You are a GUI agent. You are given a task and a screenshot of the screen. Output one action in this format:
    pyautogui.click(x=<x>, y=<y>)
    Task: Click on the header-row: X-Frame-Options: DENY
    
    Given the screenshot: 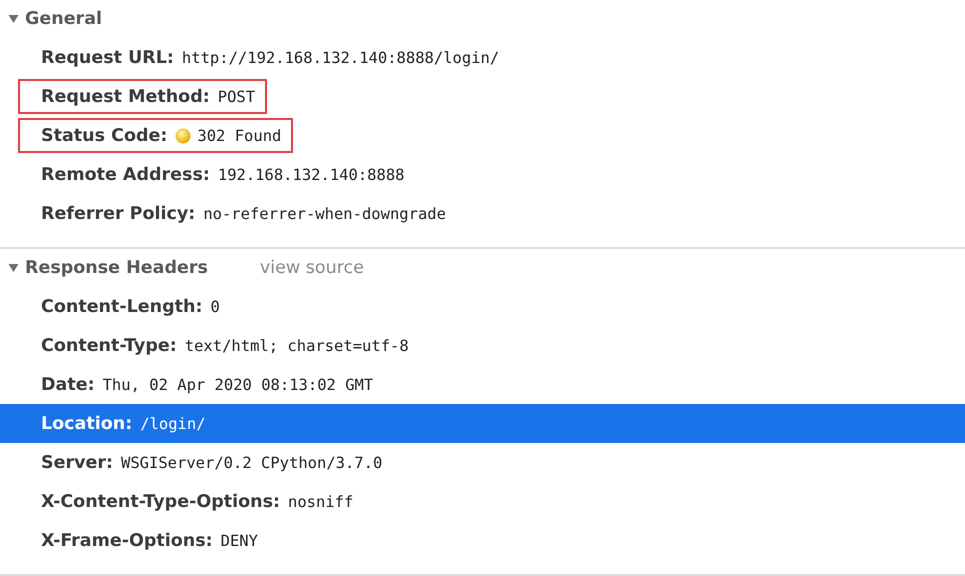 What is the action you would take?
    pyautogui.click(x=482, y=540)
    